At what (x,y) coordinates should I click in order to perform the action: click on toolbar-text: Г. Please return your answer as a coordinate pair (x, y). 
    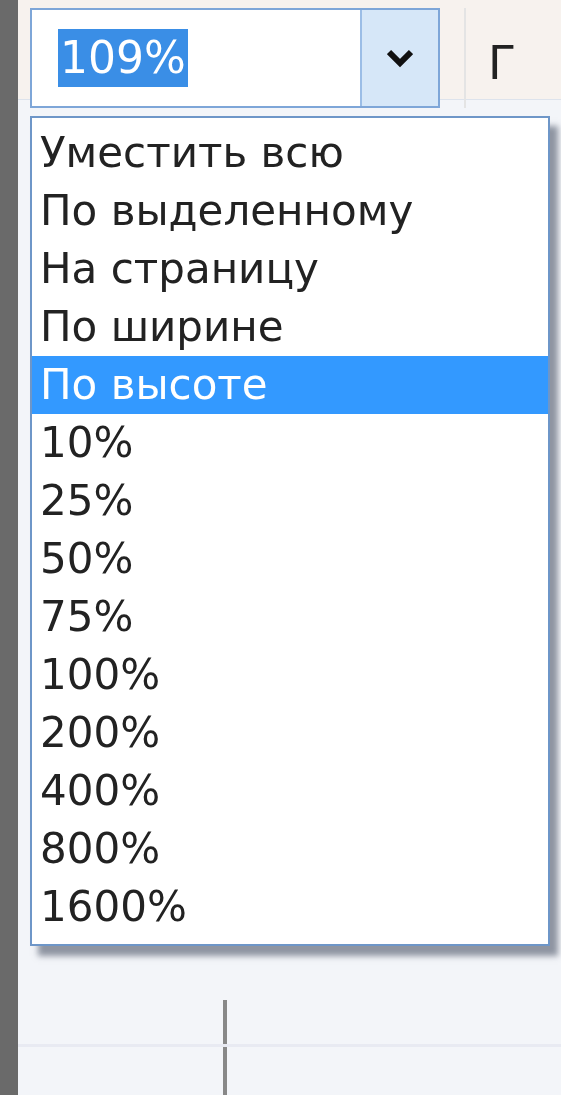
    Looking at the image, I should click on (490, 57).